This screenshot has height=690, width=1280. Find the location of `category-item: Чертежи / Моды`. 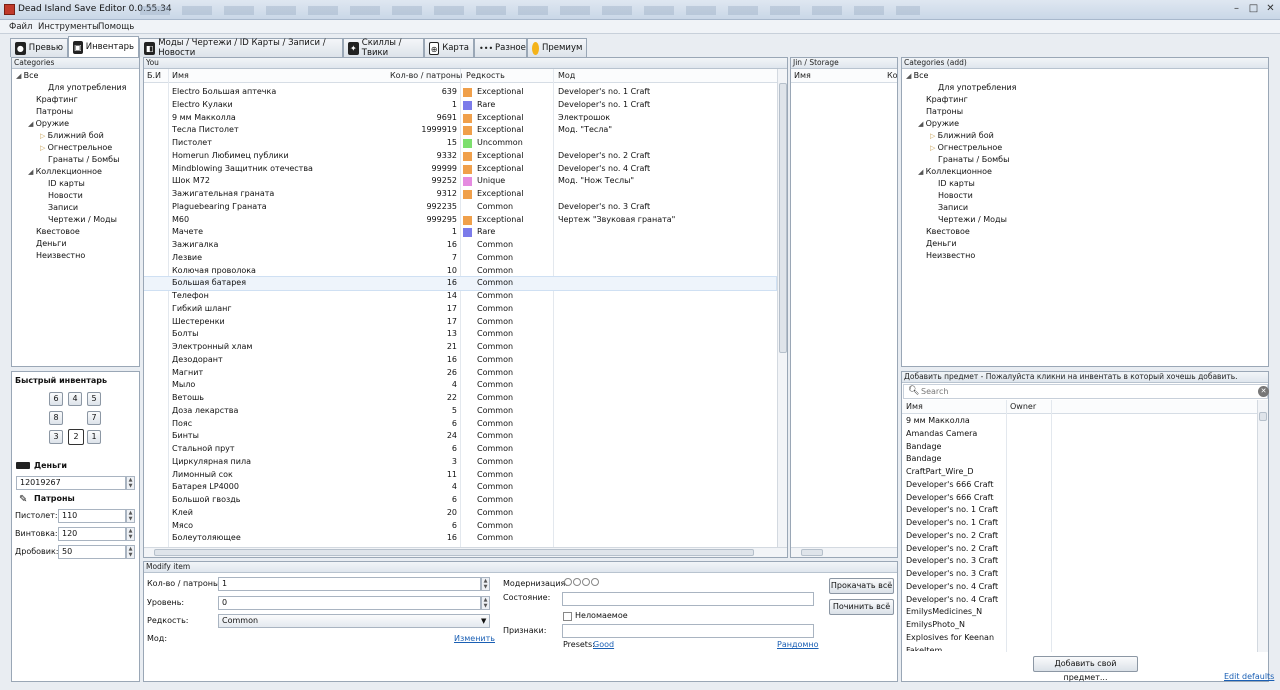

category-item: Чертежи / Моды is located at coordinates (972, 220).